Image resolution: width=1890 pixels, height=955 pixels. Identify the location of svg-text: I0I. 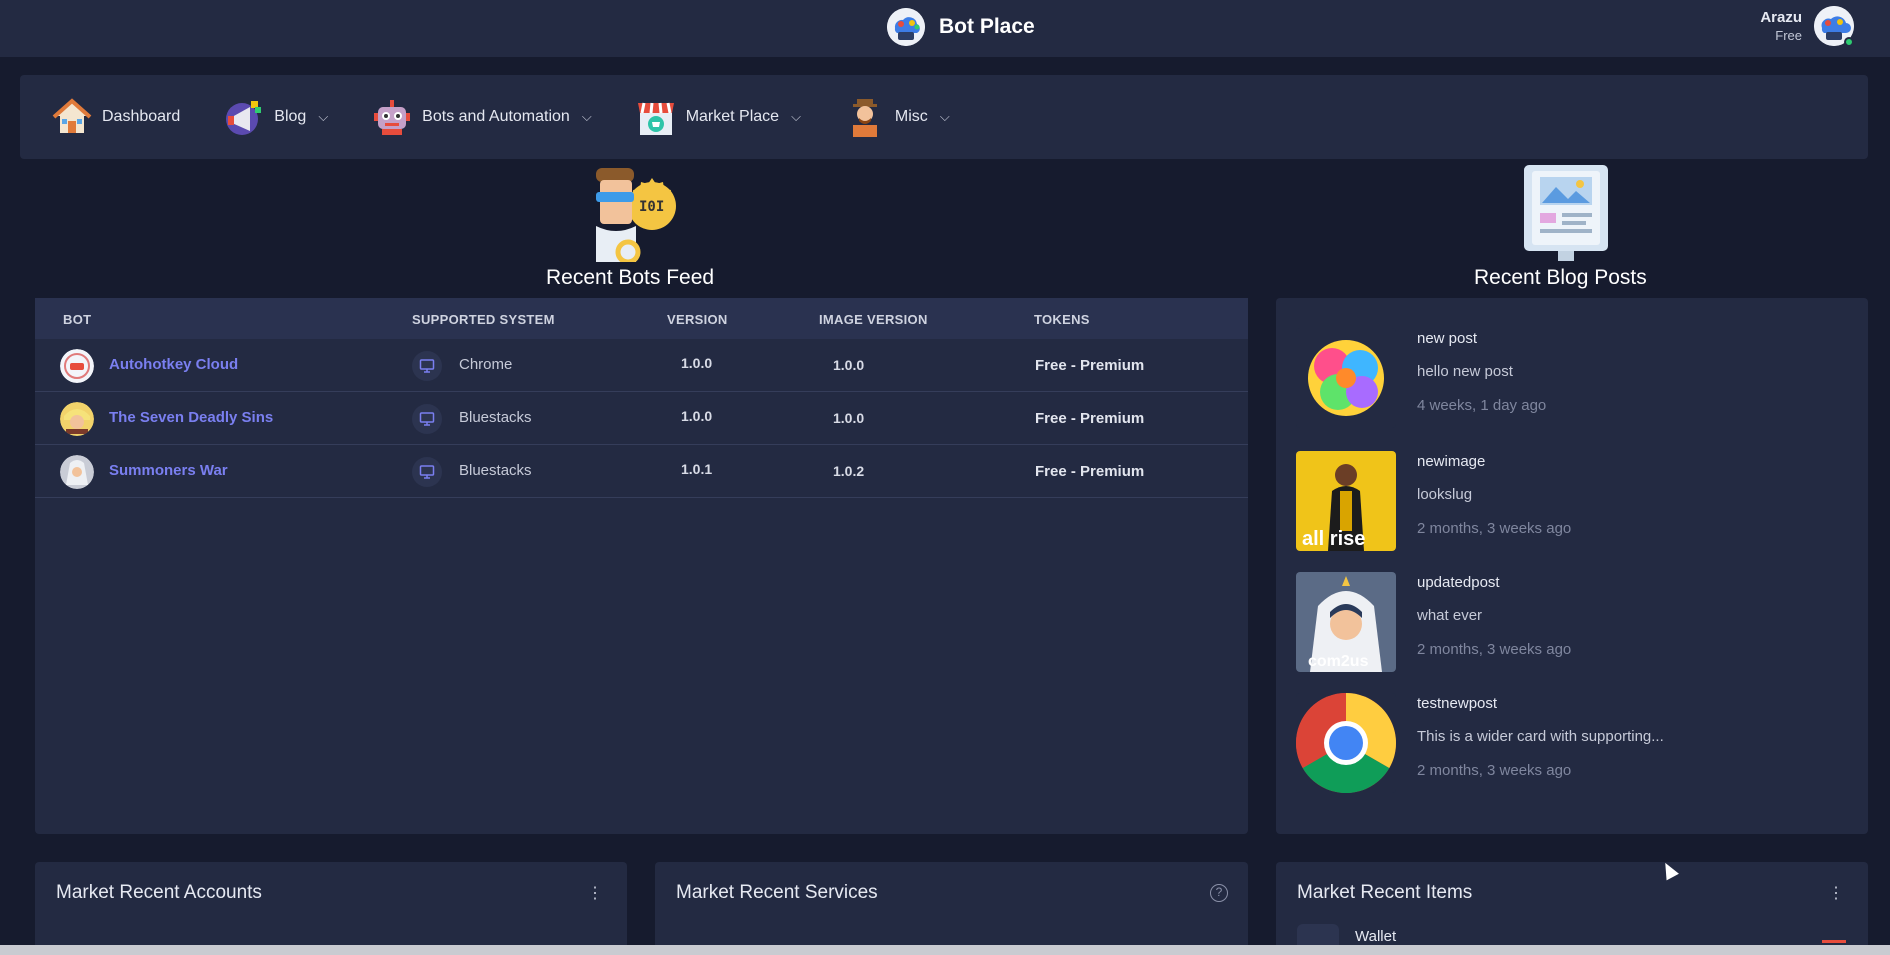
(651, 207).